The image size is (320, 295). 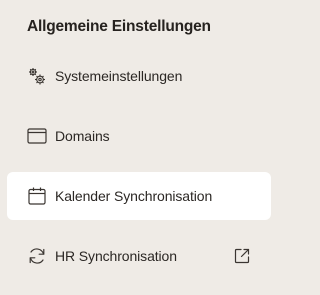 I want to click on nav-item-hr-synchronisation: HR Synchronisation, so click(x=139, y=256).